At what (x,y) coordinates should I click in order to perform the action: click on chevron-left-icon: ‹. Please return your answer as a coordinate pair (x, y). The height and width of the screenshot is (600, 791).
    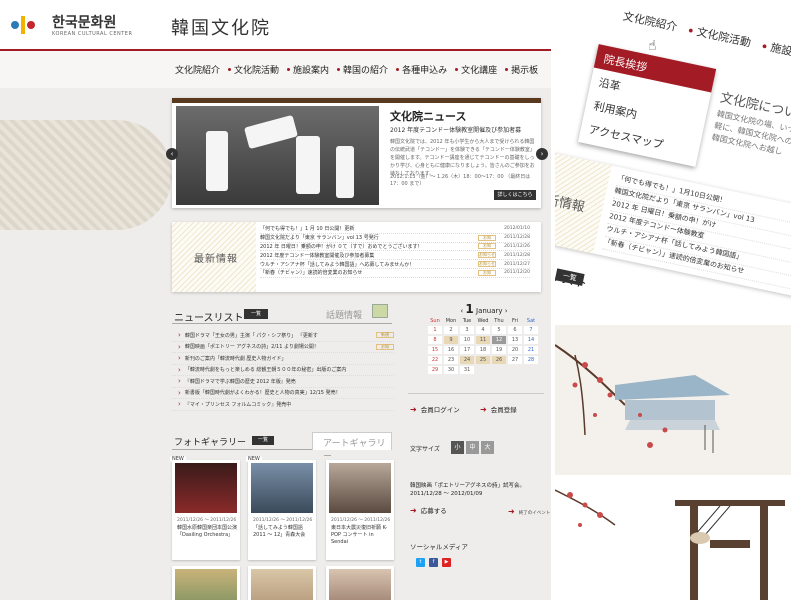
    Looking at the image, I should click on (172, 154).